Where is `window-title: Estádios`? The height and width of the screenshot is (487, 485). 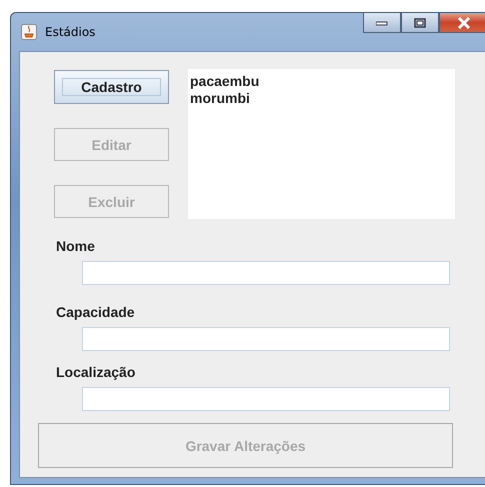
window-title: Estádios is located at coordinates (70, 32).